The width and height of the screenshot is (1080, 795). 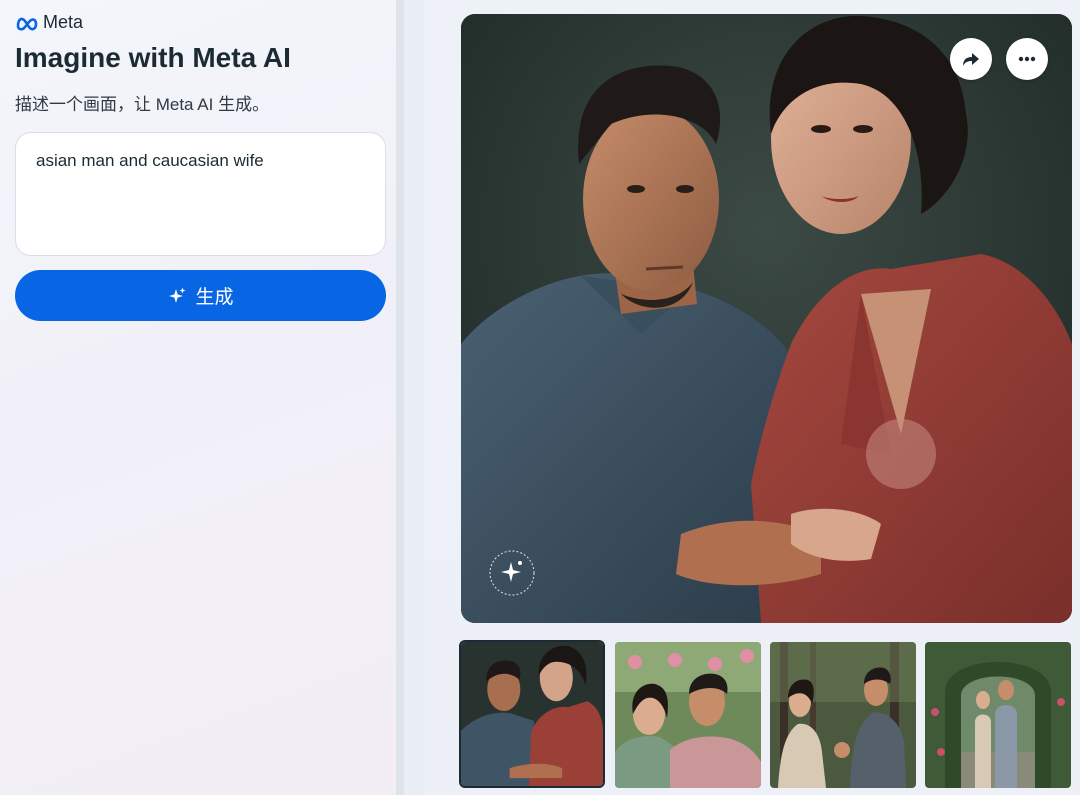 What do you see at coordinates (153, 57) in the screenshot?
I see `page-title: Imagine with Meta AI` at bounding box center [153, 57].